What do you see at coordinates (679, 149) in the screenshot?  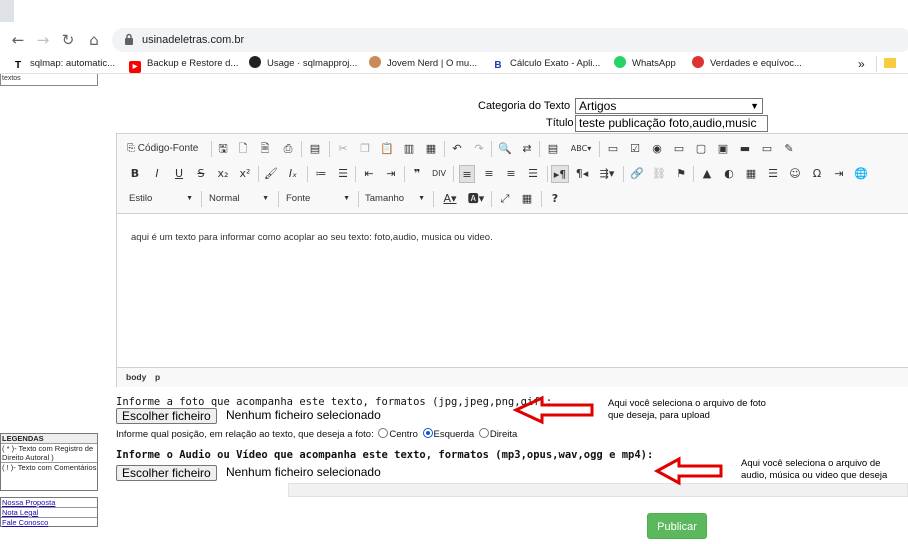 I see `textfield-icon: ▭` at bounding box center [679, 149].